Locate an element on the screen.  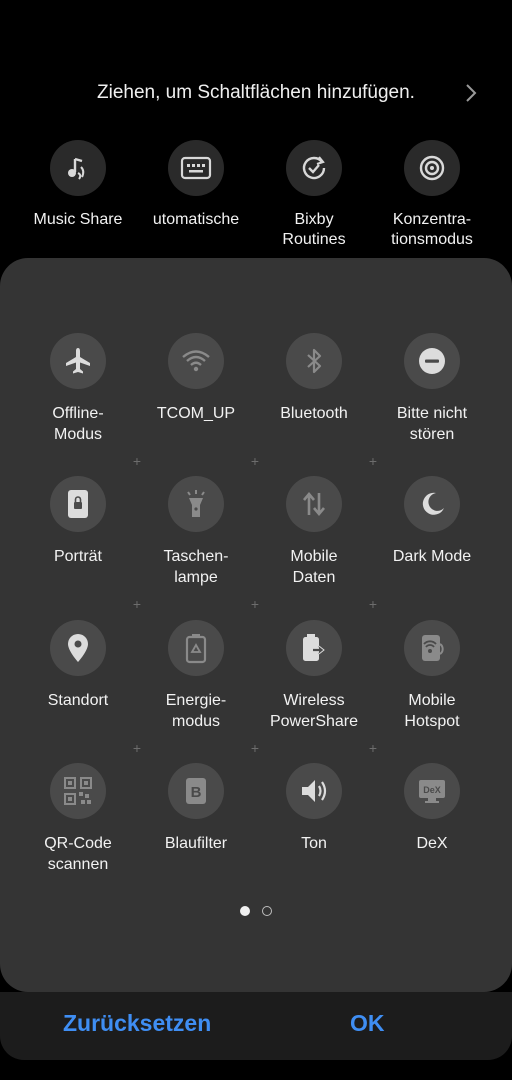
focus-target-icon is located at coordinates (432, 168).